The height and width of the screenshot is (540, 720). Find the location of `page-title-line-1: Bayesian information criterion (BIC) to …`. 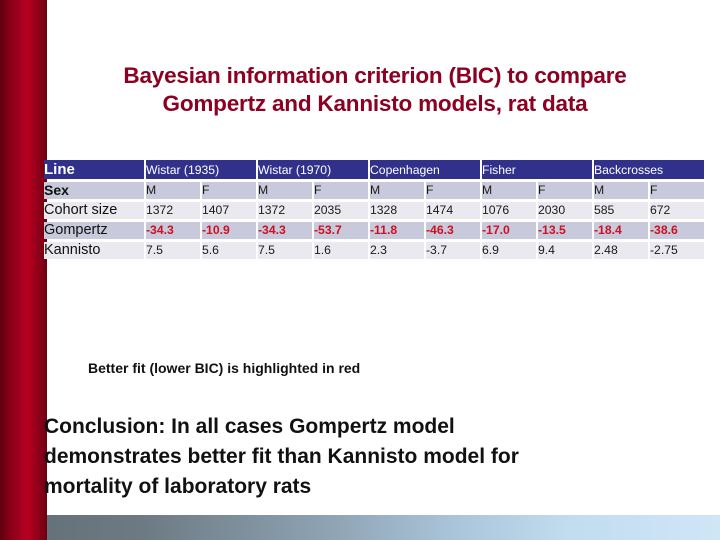

page-title-line-1: Bayesian information criterion (BIC) to … is located at coordinates (375, 75).